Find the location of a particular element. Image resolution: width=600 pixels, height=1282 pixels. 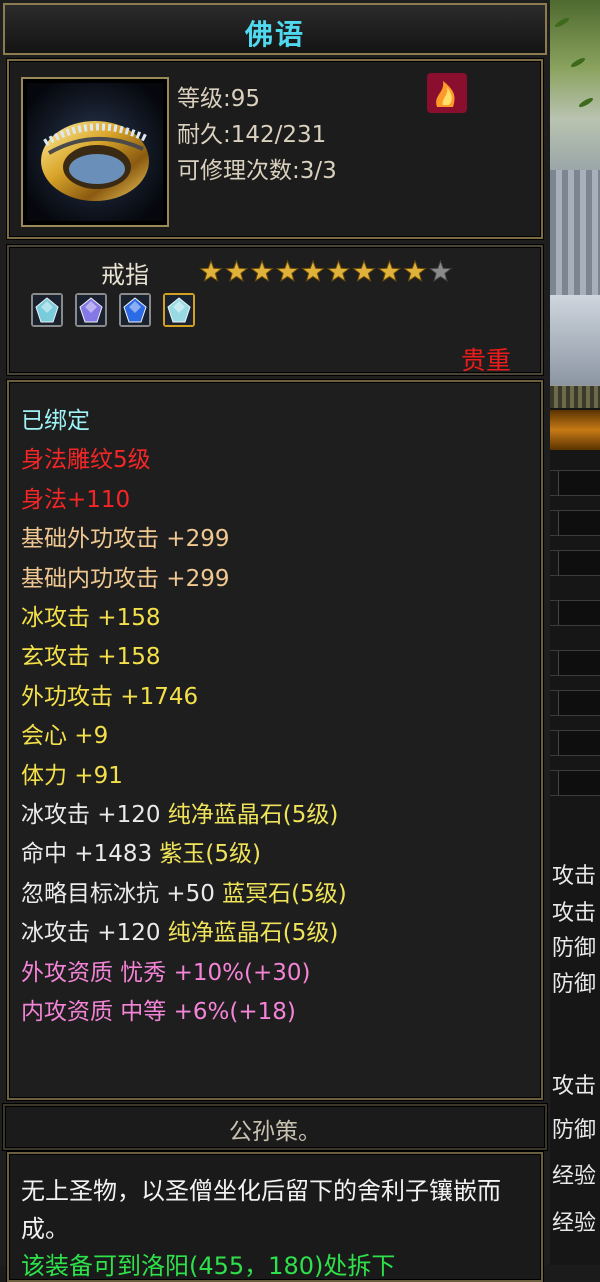

stat-text: 体力 +91 is located at coordinates (72, 775).